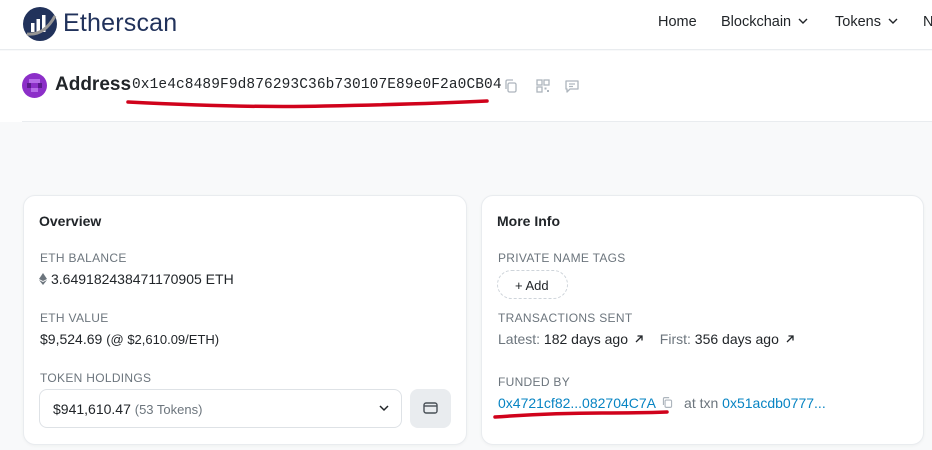 The width and height of the screenshot is (932, 450). Describe the element at coordinates (562, 258) in the screenshot. I see `private-name-tags-label: PRIVATE NAME TAGS` at that location.